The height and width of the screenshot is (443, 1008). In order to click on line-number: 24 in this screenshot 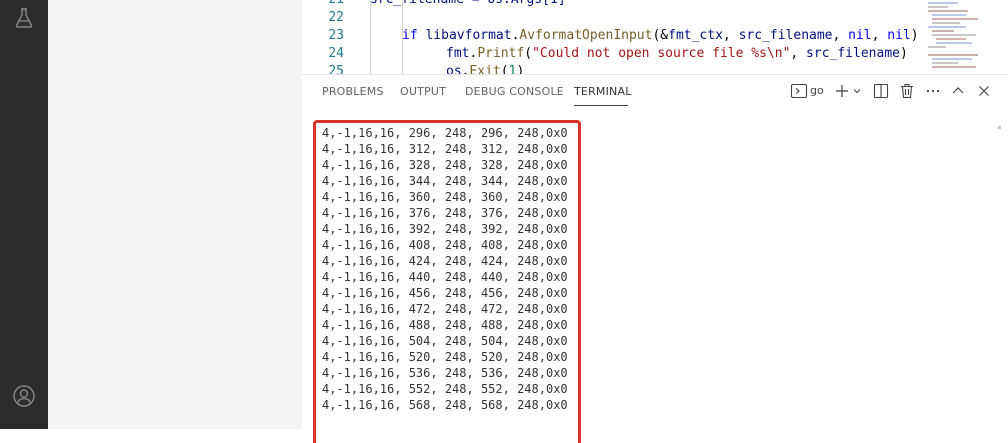, I will do `click(336, 53)`.